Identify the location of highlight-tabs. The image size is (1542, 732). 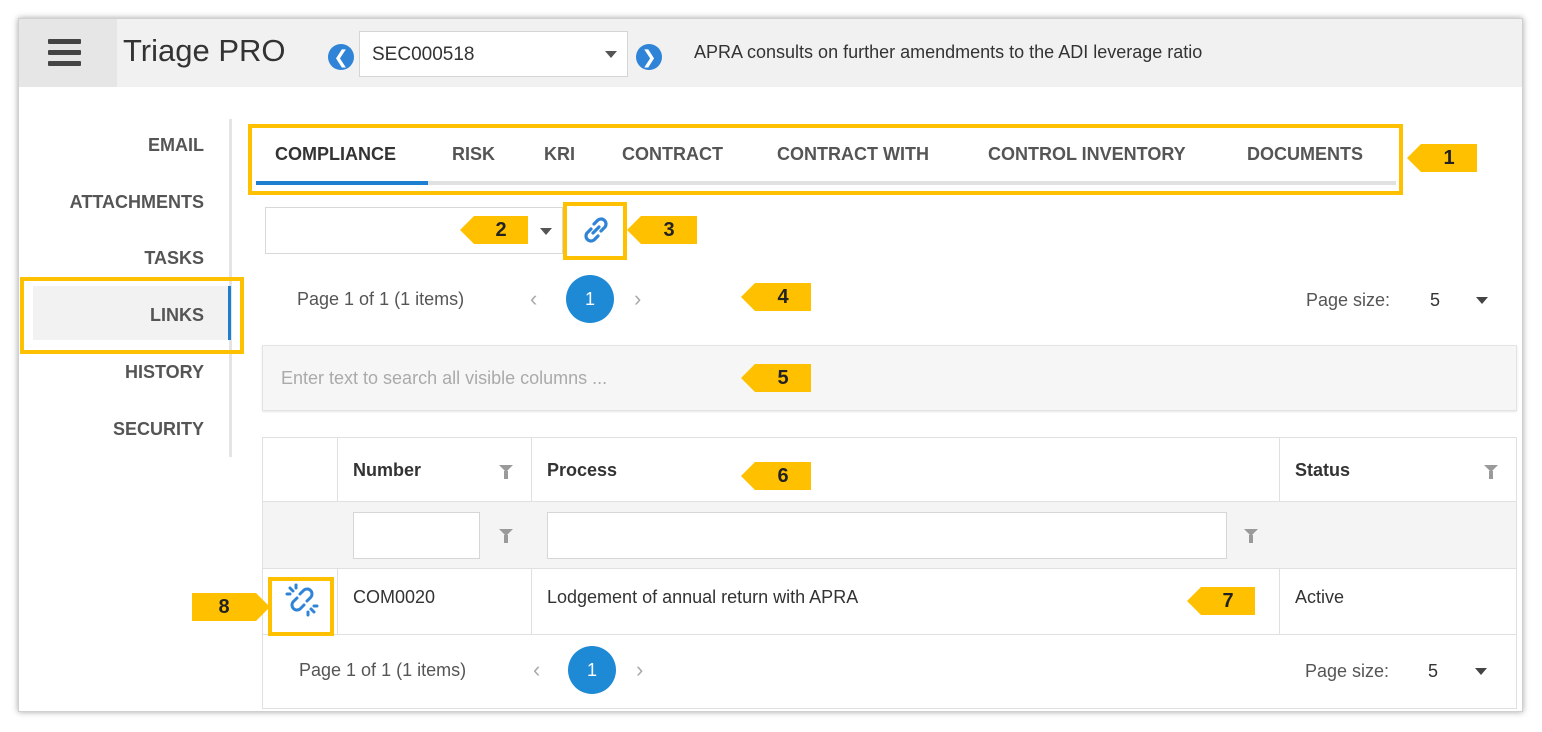
(825, 159).